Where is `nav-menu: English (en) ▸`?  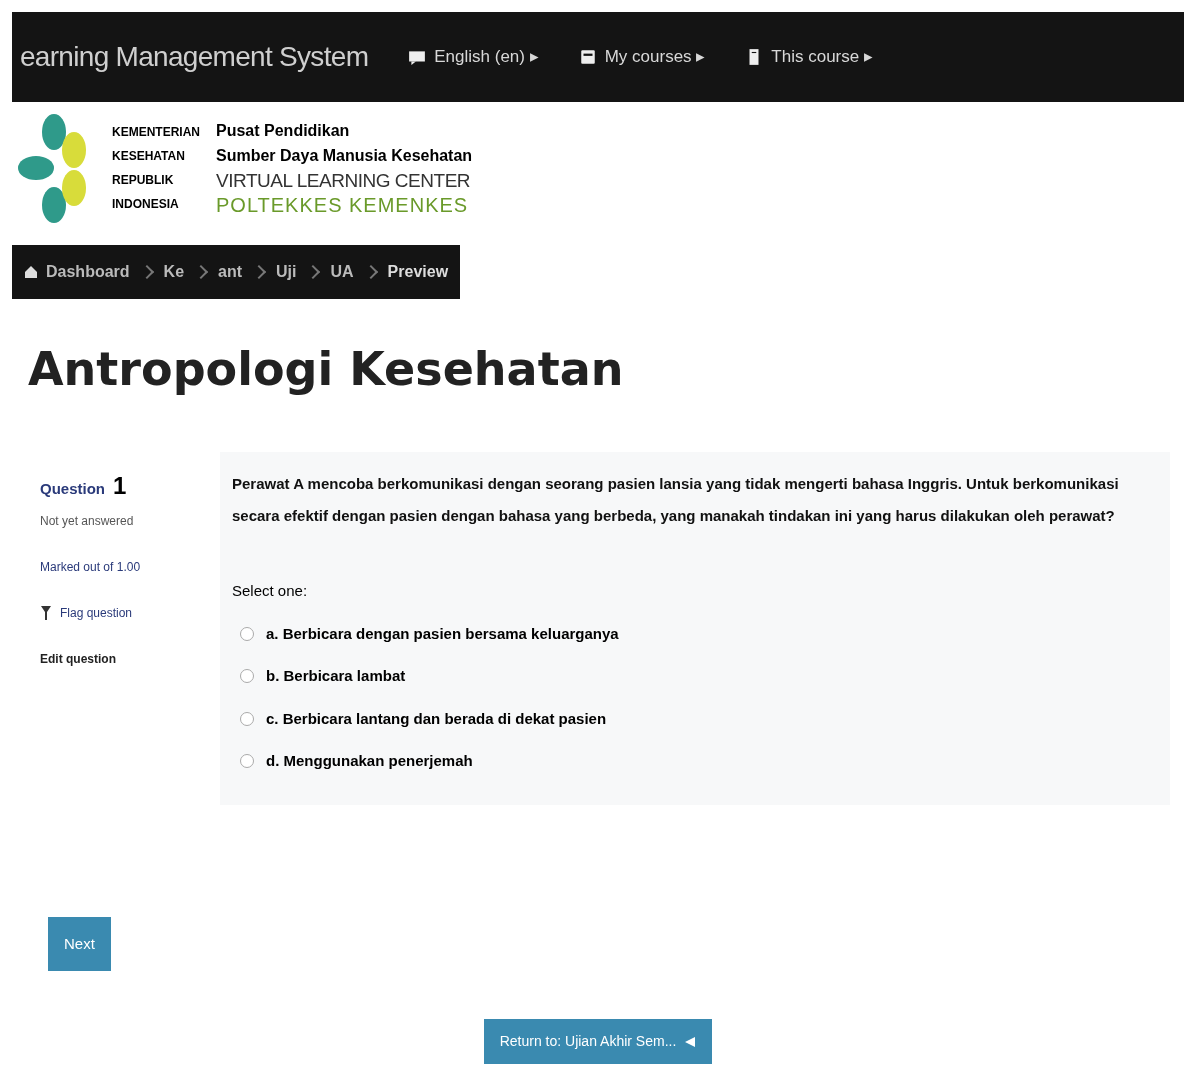 nav-menu: English (en) ▸ is located at coordinates (473, 57).